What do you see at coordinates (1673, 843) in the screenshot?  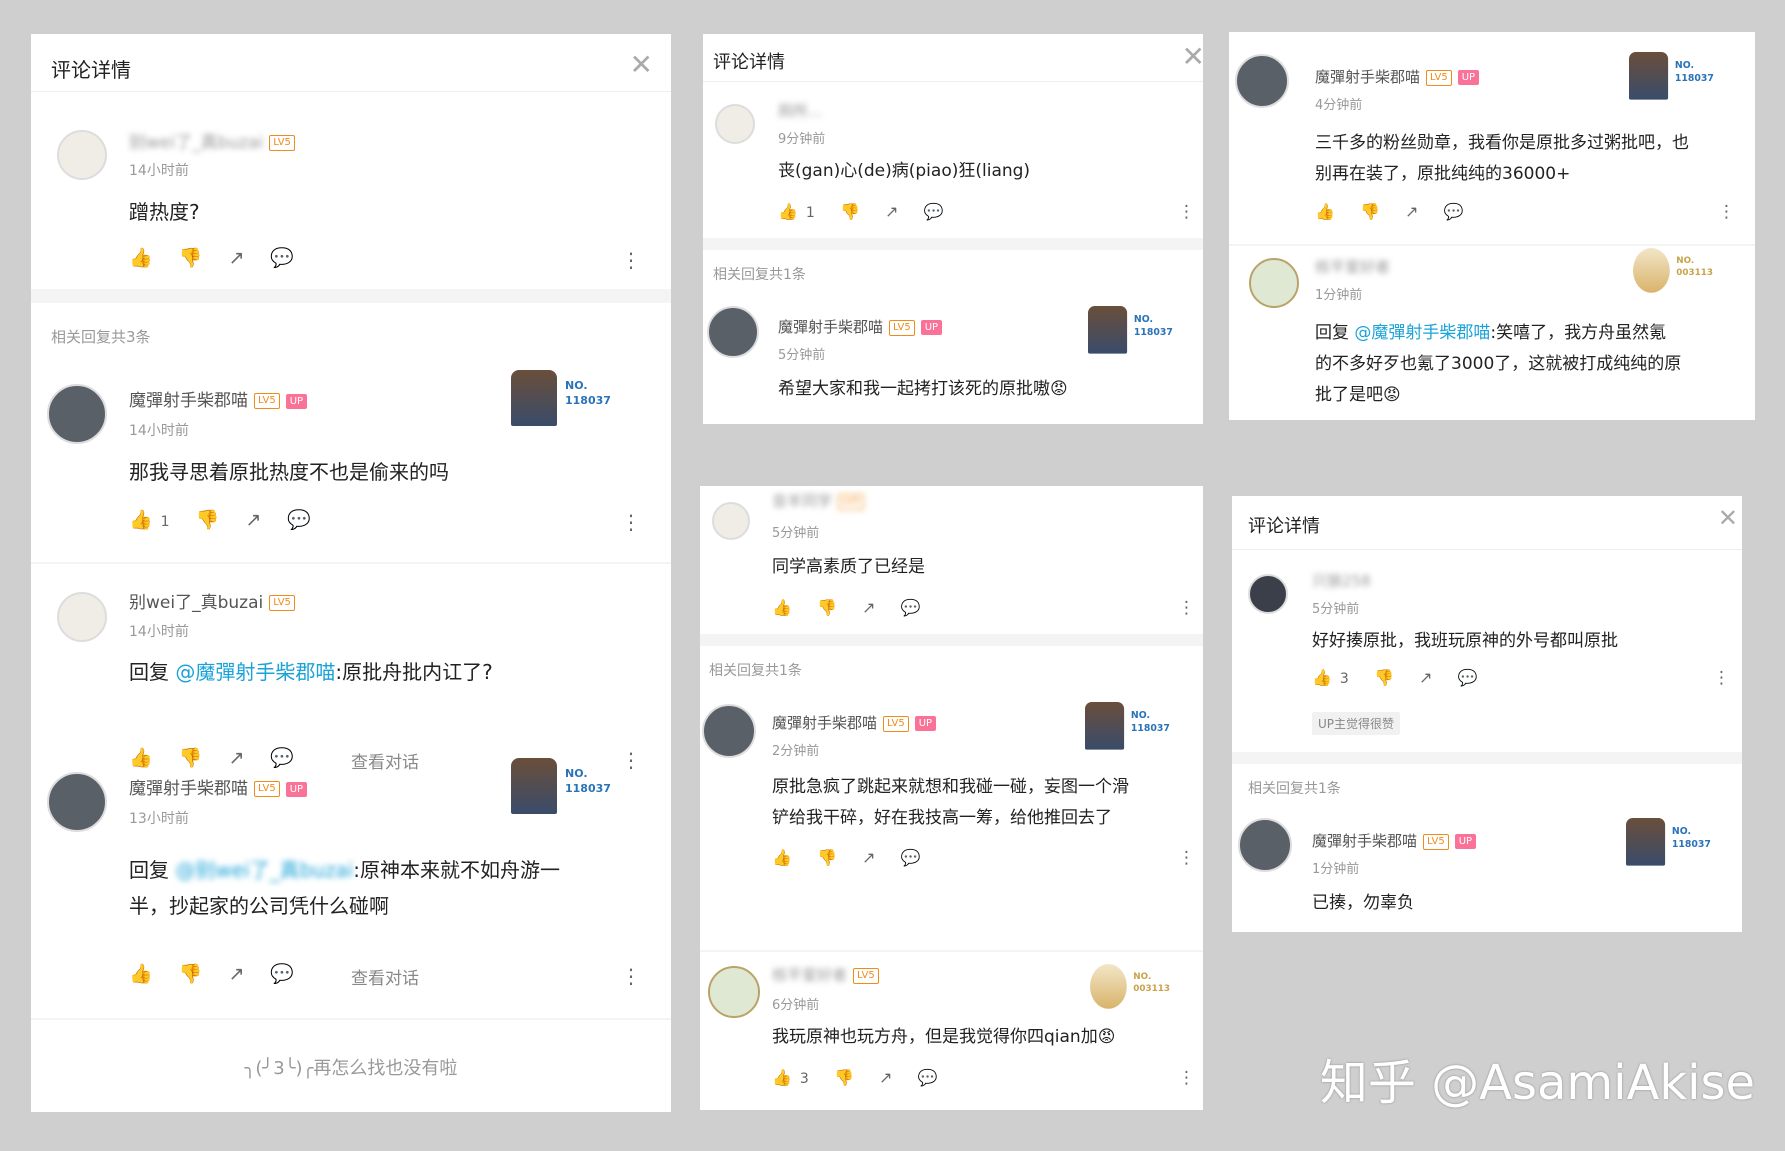 I see `fan-medal-badge: NO. 118037` at bounding box center [1673, 843].